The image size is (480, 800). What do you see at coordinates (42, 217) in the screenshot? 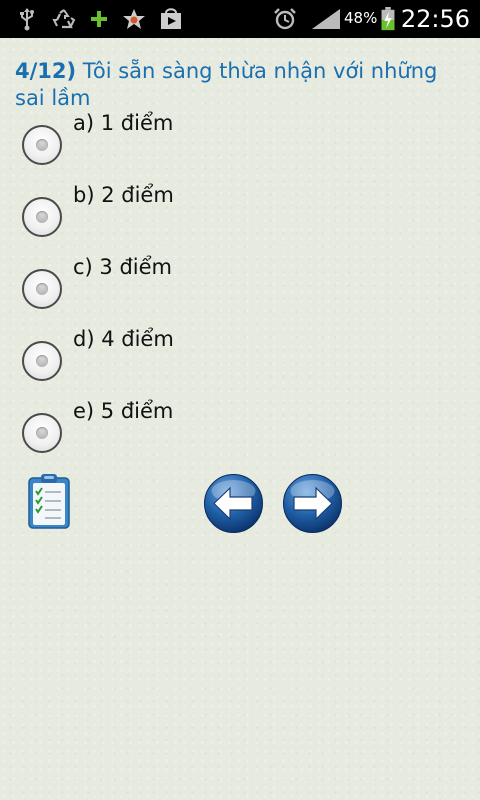
I see `radio-button-b` at bounding box center [42, 217].